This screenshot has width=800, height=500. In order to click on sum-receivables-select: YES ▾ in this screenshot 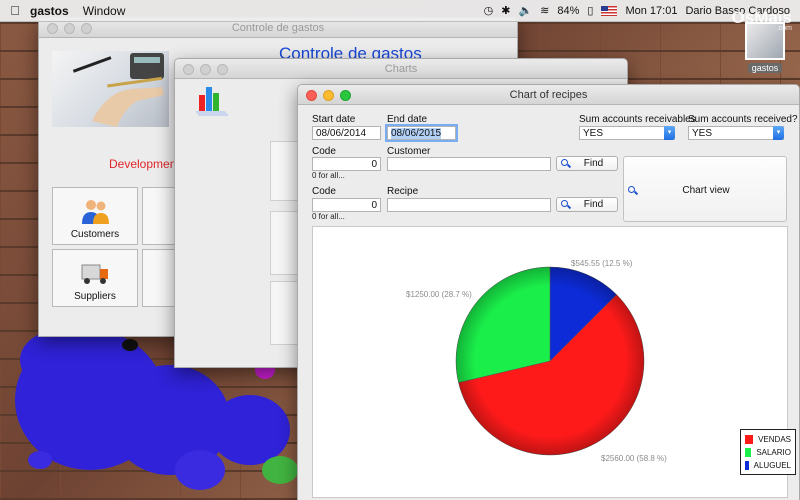, I will do `click(627, 133)`.